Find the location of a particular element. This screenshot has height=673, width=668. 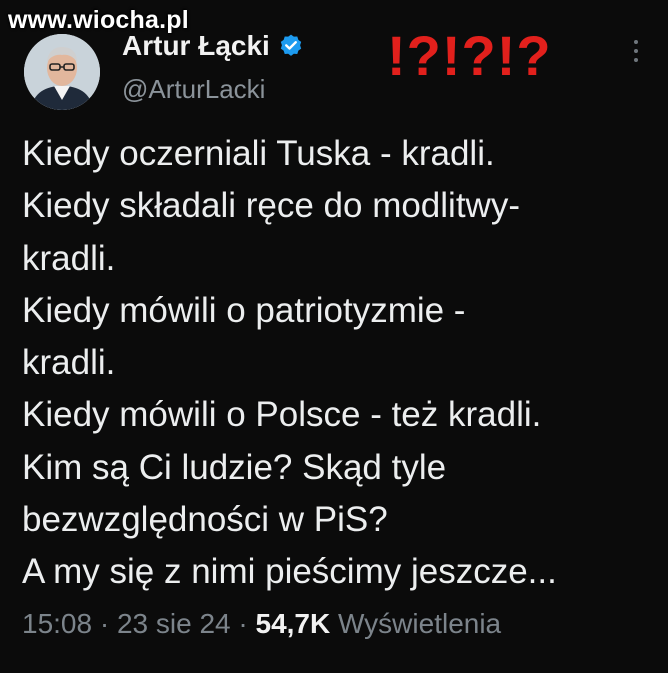

tweet-date: 23 sie 24 is located at coordinates (174, 623).